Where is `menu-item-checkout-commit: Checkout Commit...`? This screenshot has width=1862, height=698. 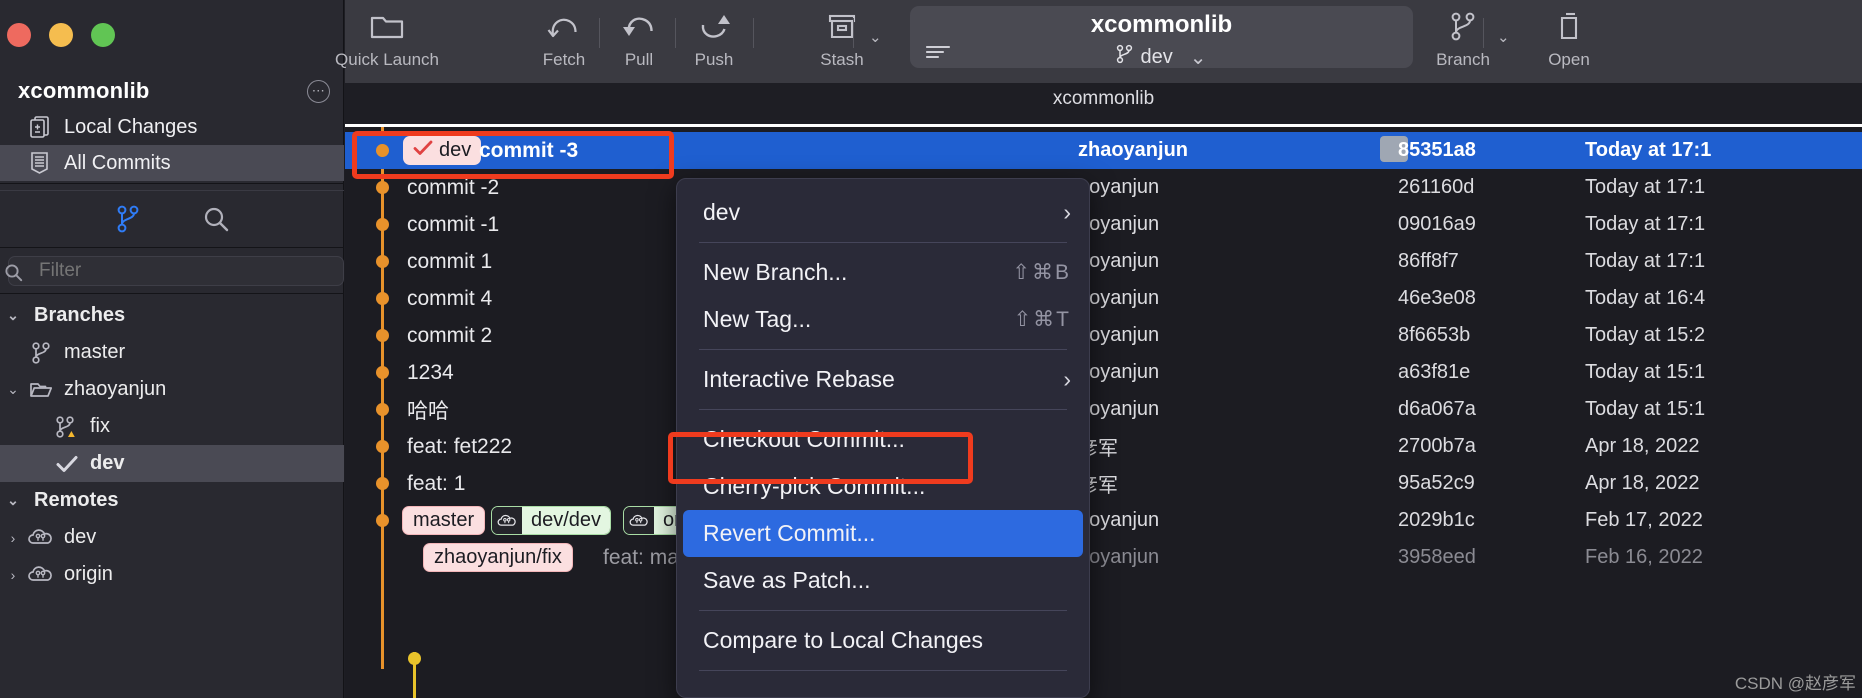 menu-item-checkout-commit: Checkout Commit... is located at coordinates (883, 439).